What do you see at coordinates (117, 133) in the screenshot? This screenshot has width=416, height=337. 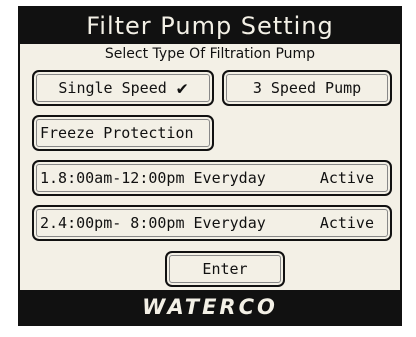 I see `freeze-protection-label: Freeze Protection` at bounding box center [117, 133].